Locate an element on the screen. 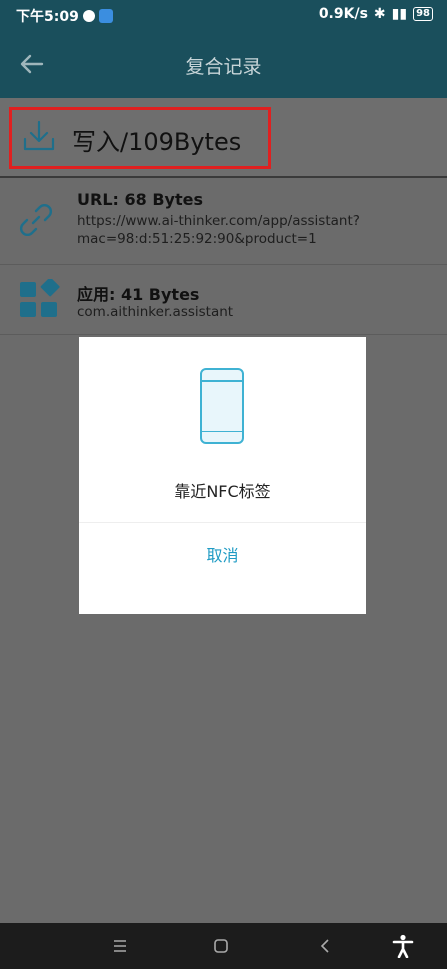 The height and width of the screenshot is (969, 447). battery-icon: 98 is located at coordinates (423, 14).